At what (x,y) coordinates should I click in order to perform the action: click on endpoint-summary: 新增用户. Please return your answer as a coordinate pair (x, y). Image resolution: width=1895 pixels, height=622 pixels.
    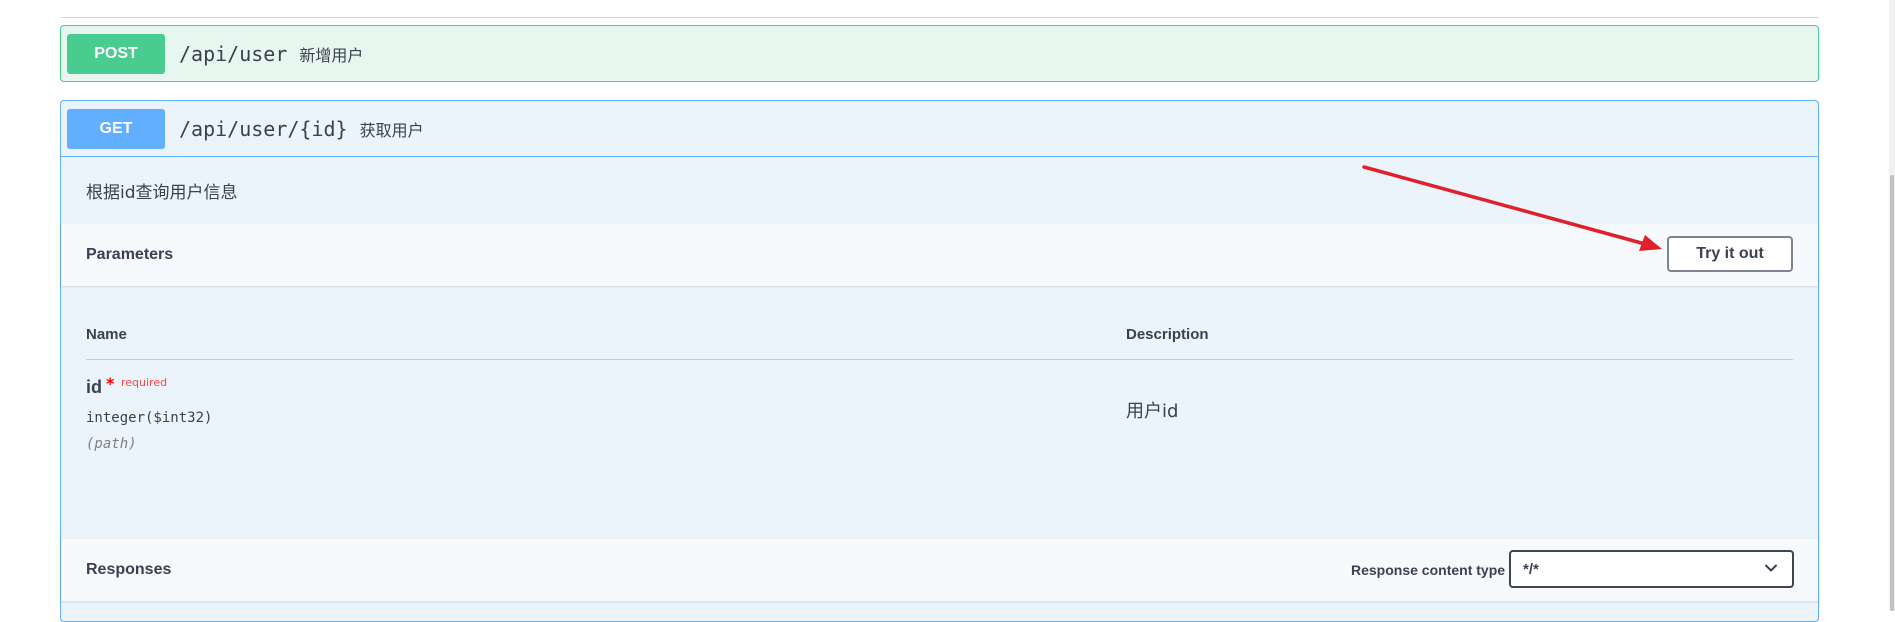
    Looking at the image, I should click on (331, 55).